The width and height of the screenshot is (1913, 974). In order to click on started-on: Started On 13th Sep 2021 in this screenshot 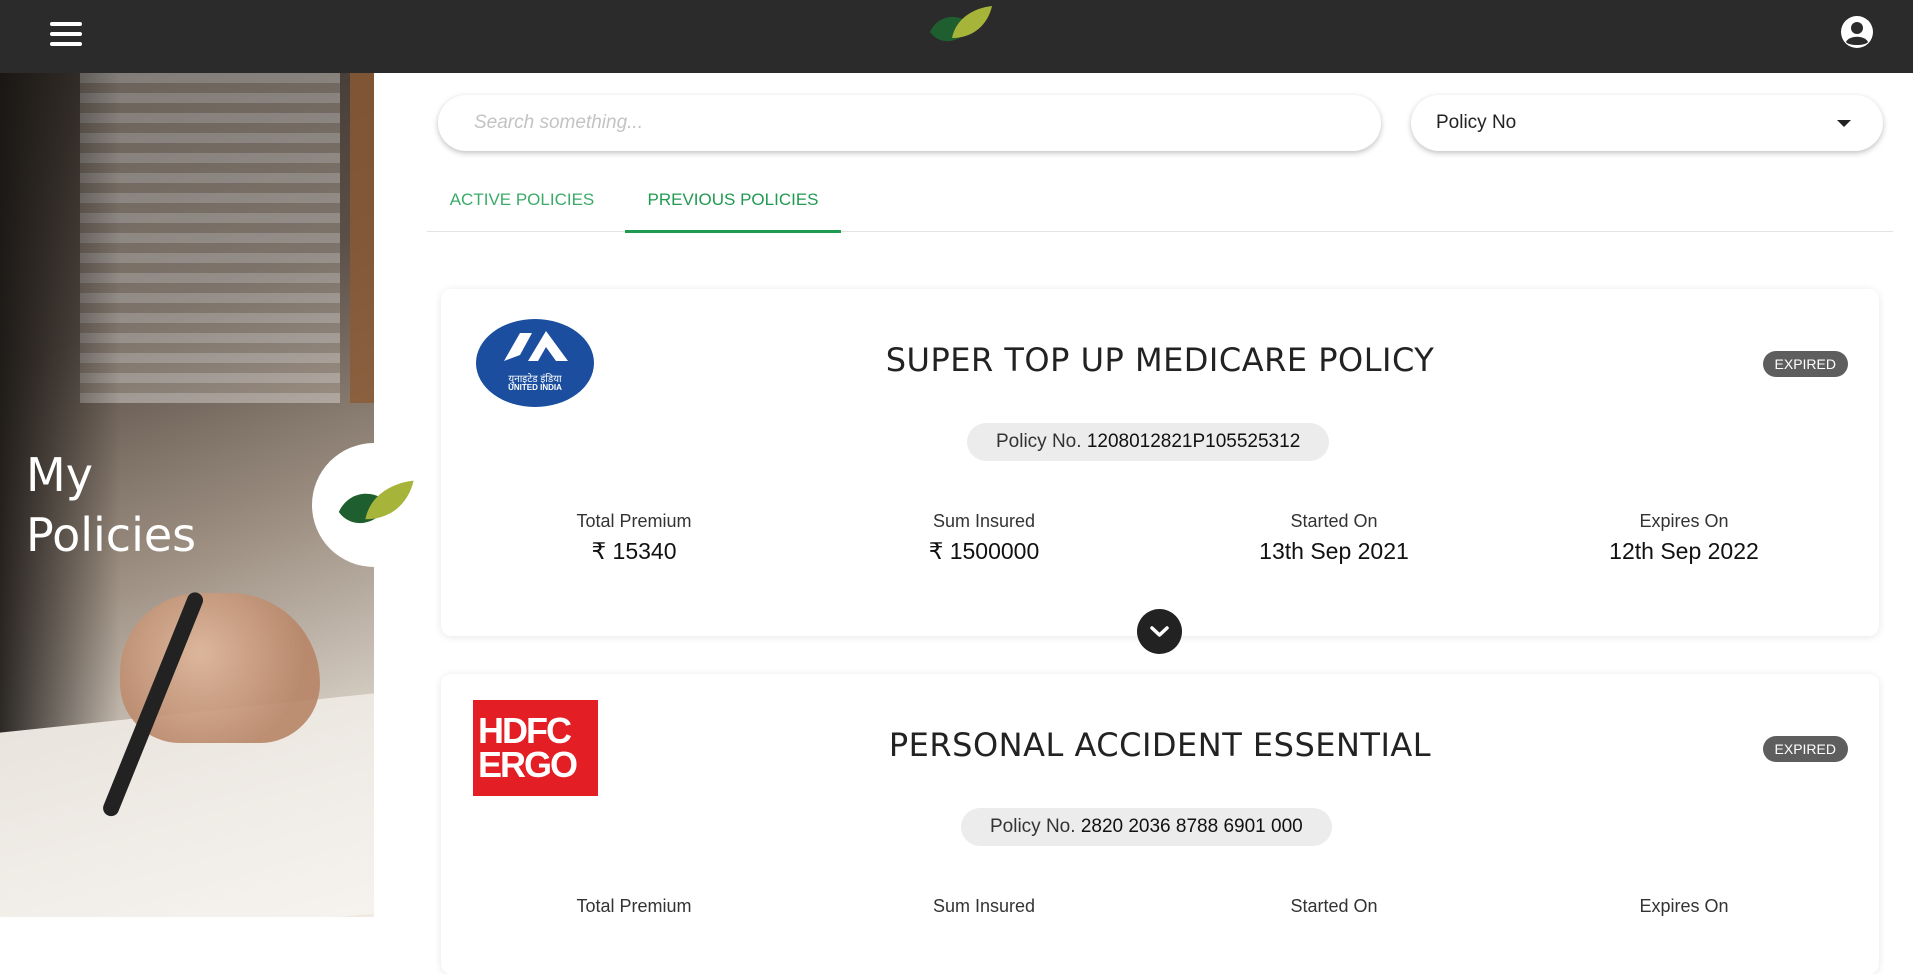, I will do `click(1334, 538)`.